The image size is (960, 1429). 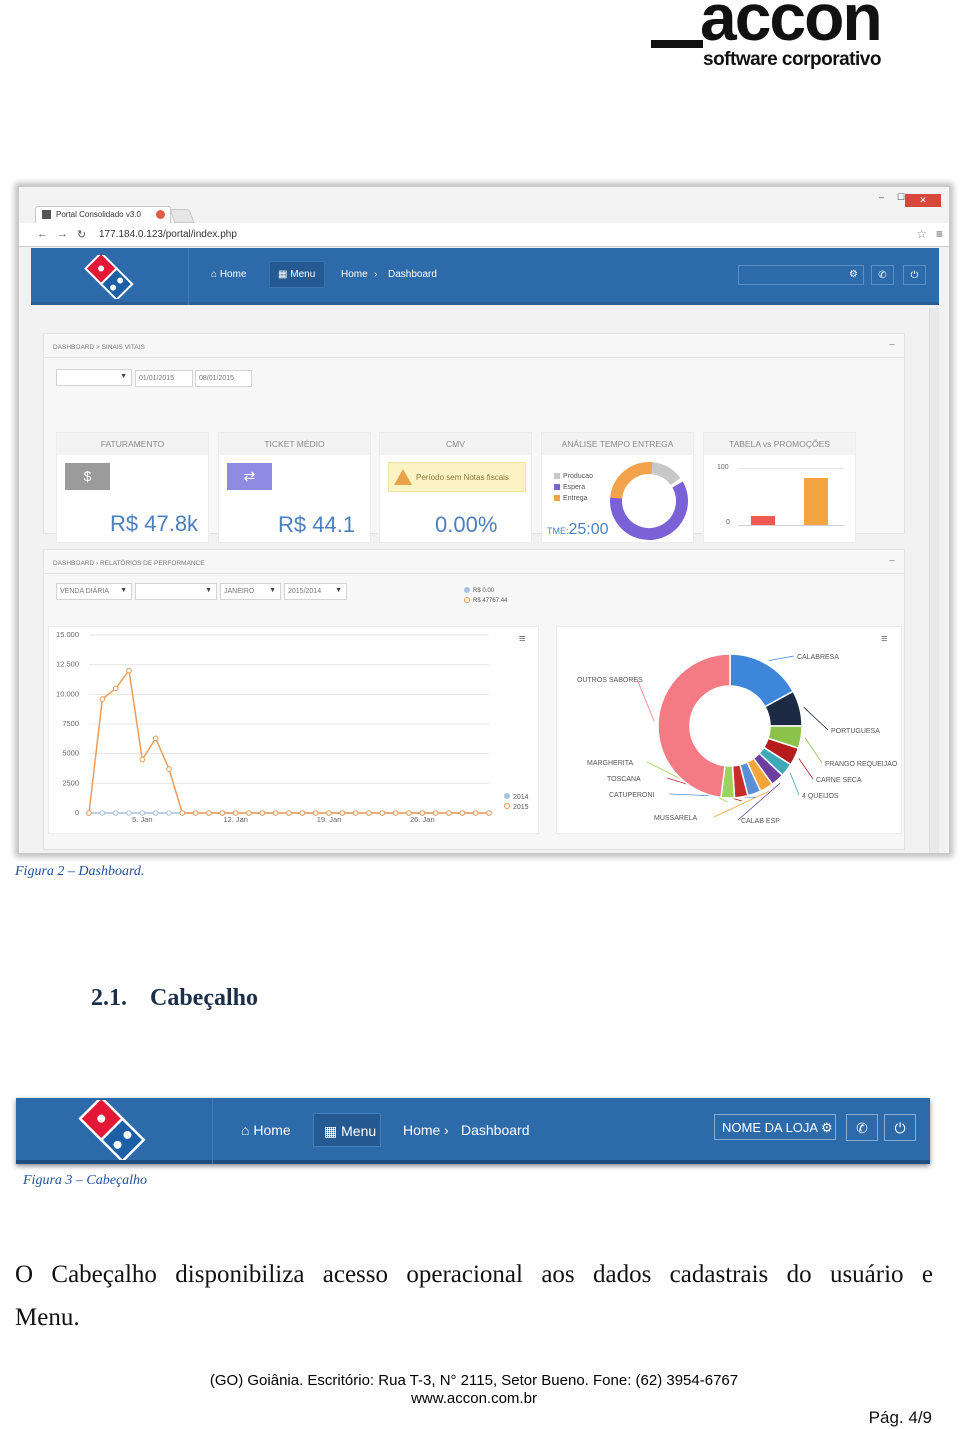 I want to click on pie-label: OUTROS SABORES, so click(x=610, y=680).